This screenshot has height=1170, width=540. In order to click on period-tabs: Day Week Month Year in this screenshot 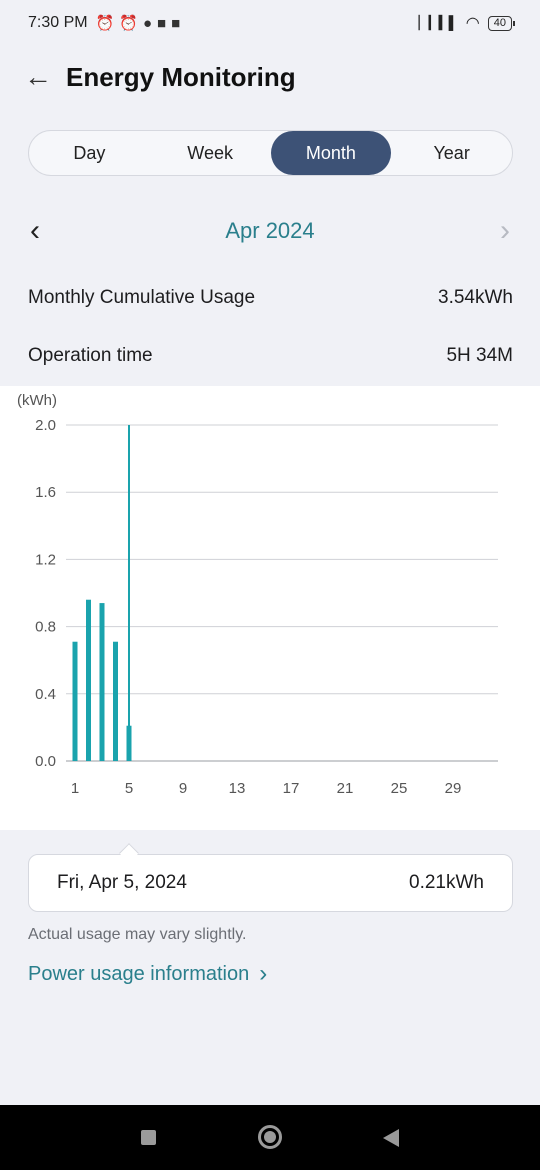, I will do `click(270, 153)`.